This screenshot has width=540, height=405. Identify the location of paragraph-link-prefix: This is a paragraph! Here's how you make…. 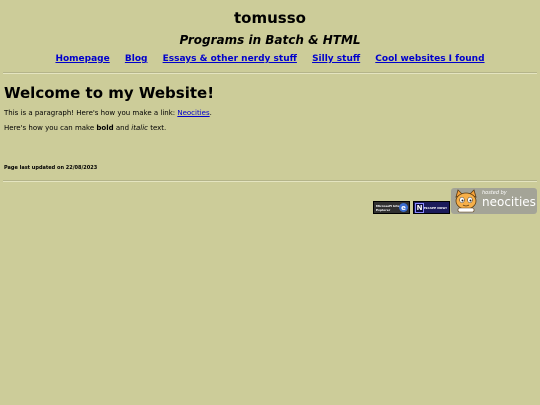
(91, 113).